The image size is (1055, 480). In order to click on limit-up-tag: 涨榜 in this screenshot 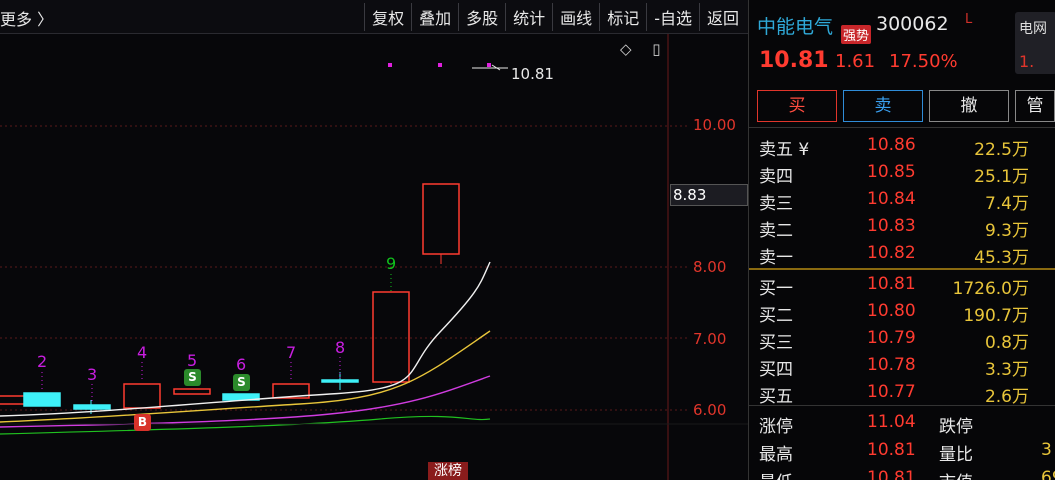, I will do `click(448, 471)`.